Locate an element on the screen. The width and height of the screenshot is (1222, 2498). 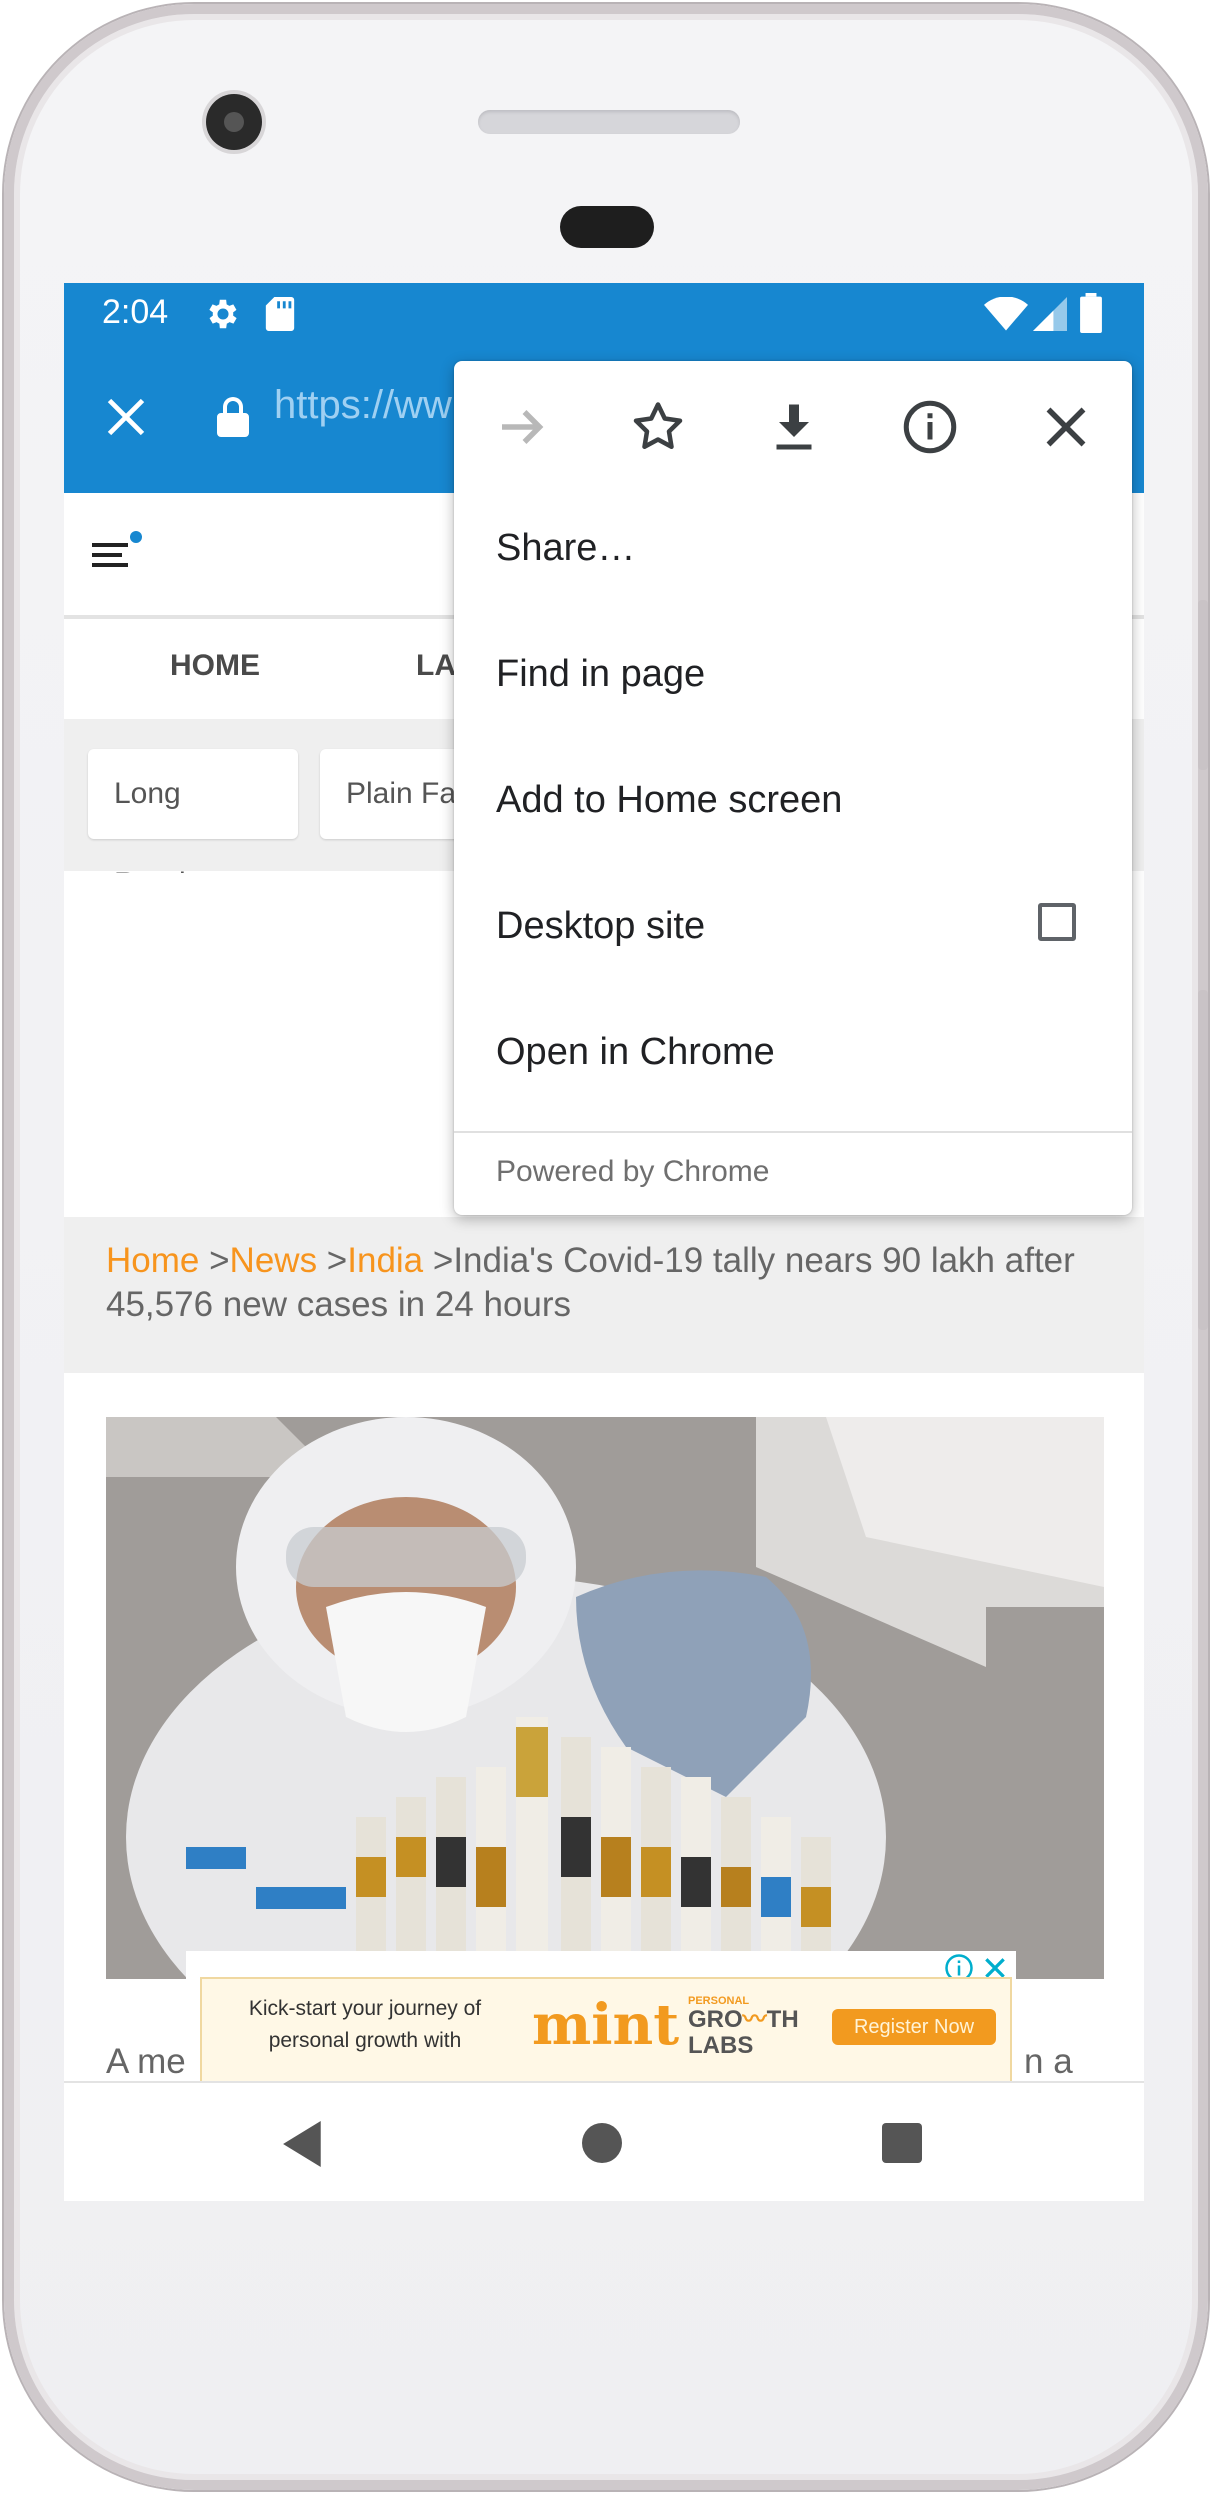
menu-footer: Powered by Chrome is located at coordinates (633, 1171).